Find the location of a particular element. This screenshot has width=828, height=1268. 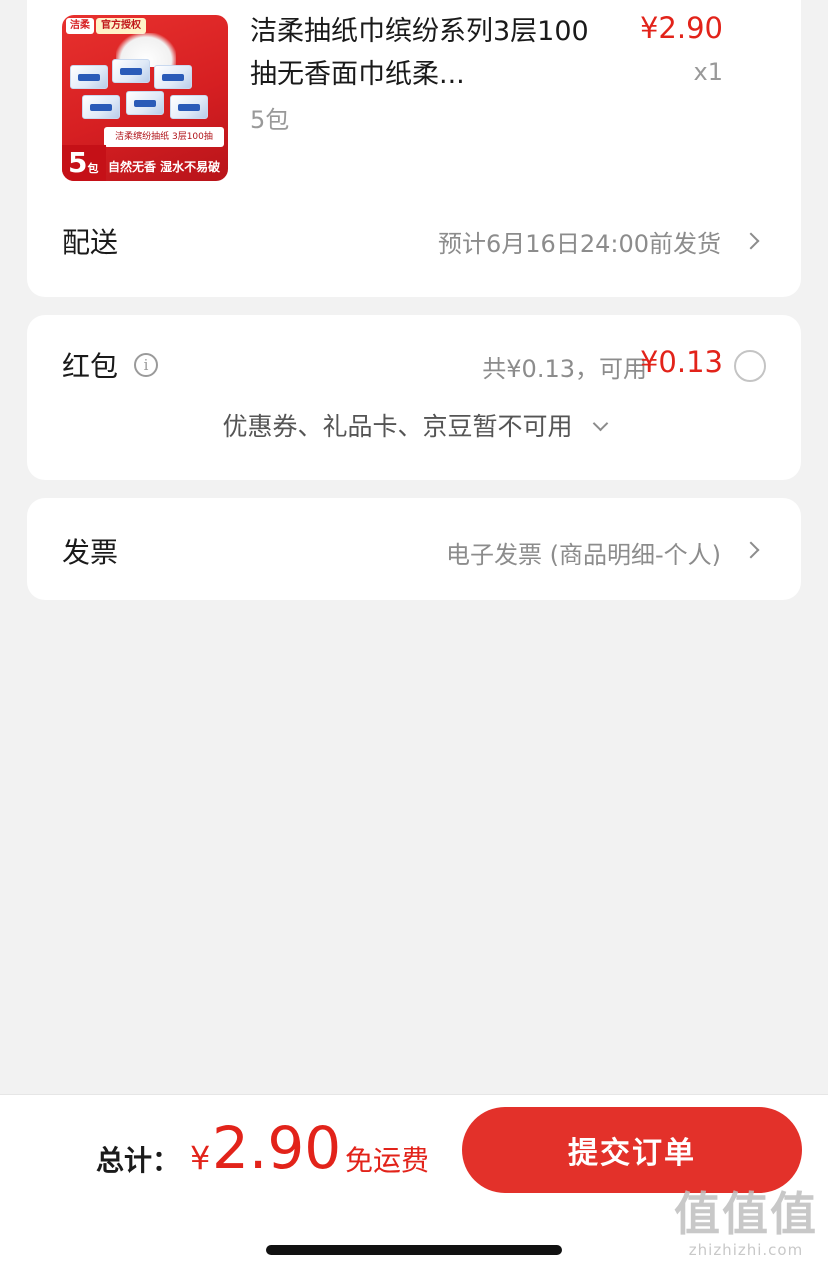

total-label: 总计： is located at coordinates (138, 1160).